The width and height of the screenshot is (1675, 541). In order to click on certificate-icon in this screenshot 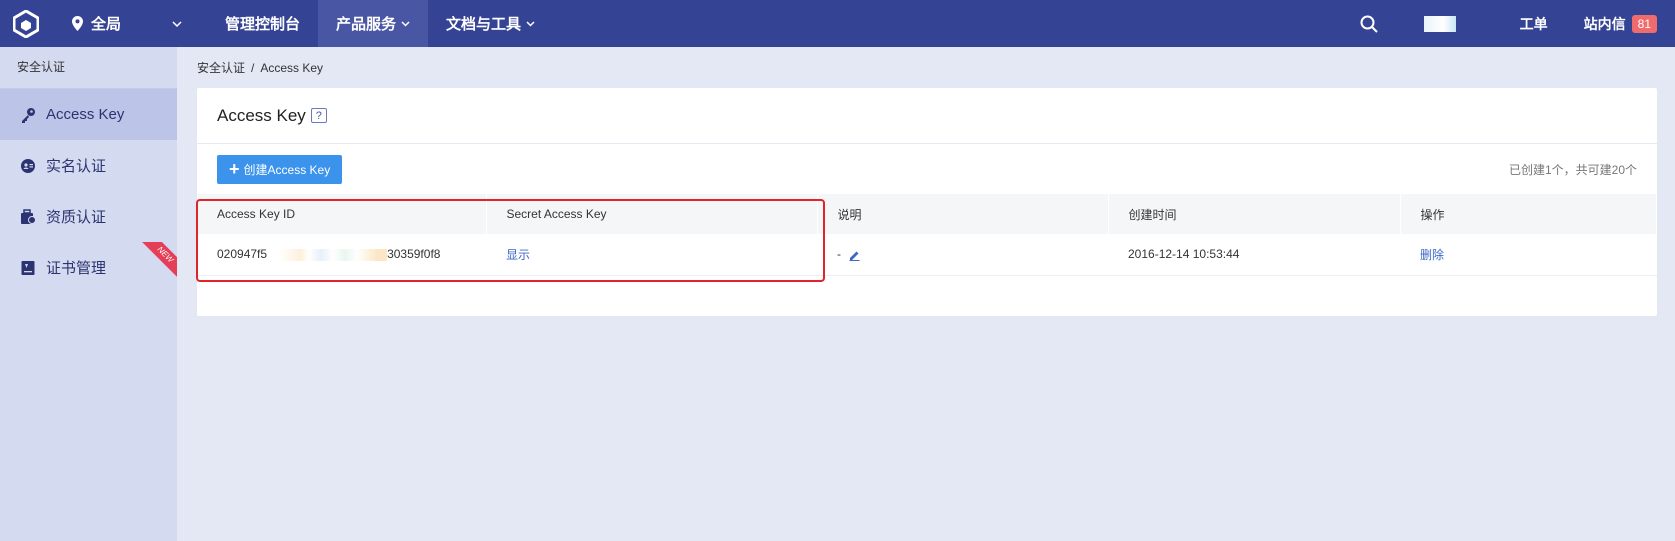, I will do `click(28, 268)`.